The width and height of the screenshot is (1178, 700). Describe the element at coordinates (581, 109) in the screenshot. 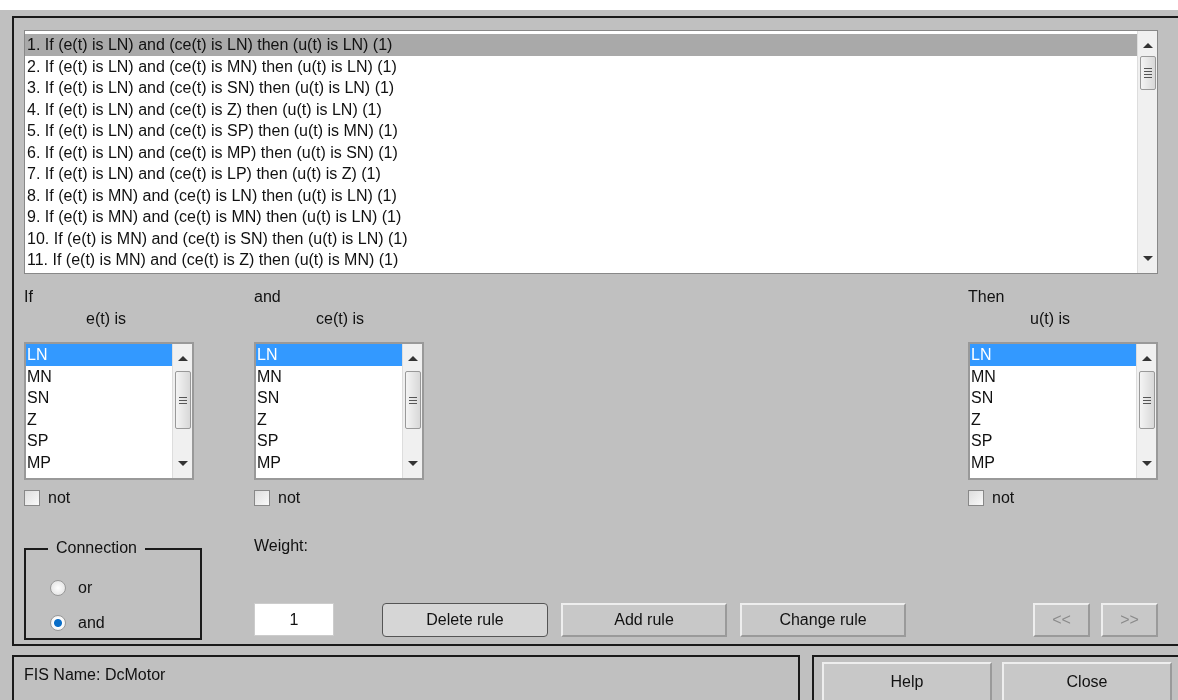

I see `rule-item: 4. If (e(t) is LN) and (ce(t) is Z) then (u(t) is LN) (1)` at that location.